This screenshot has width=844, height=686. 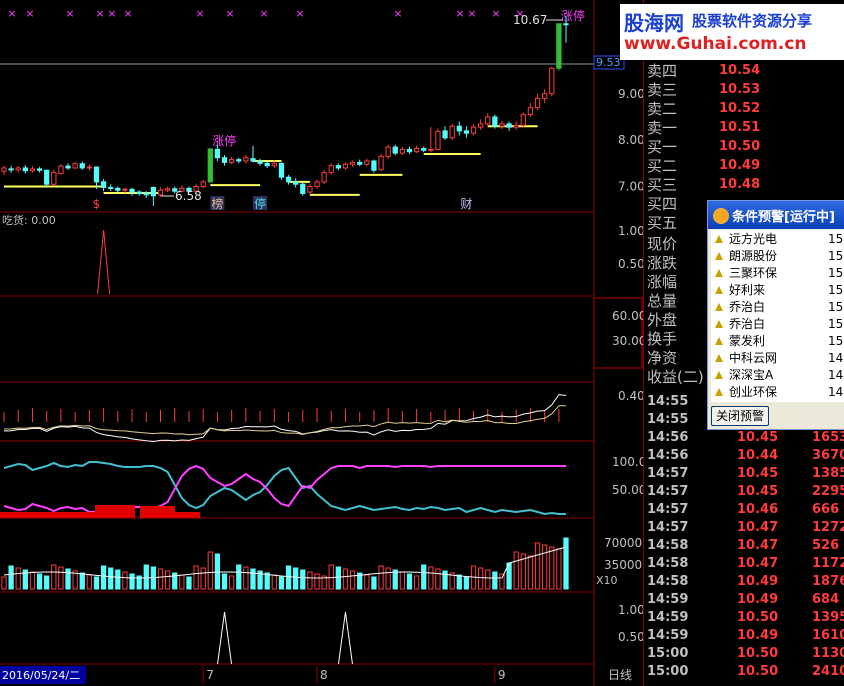 What do you see at coordinates (826, 509) in the screenshot?
I see `tick-volume: 666` at bounding box center [826, 509].